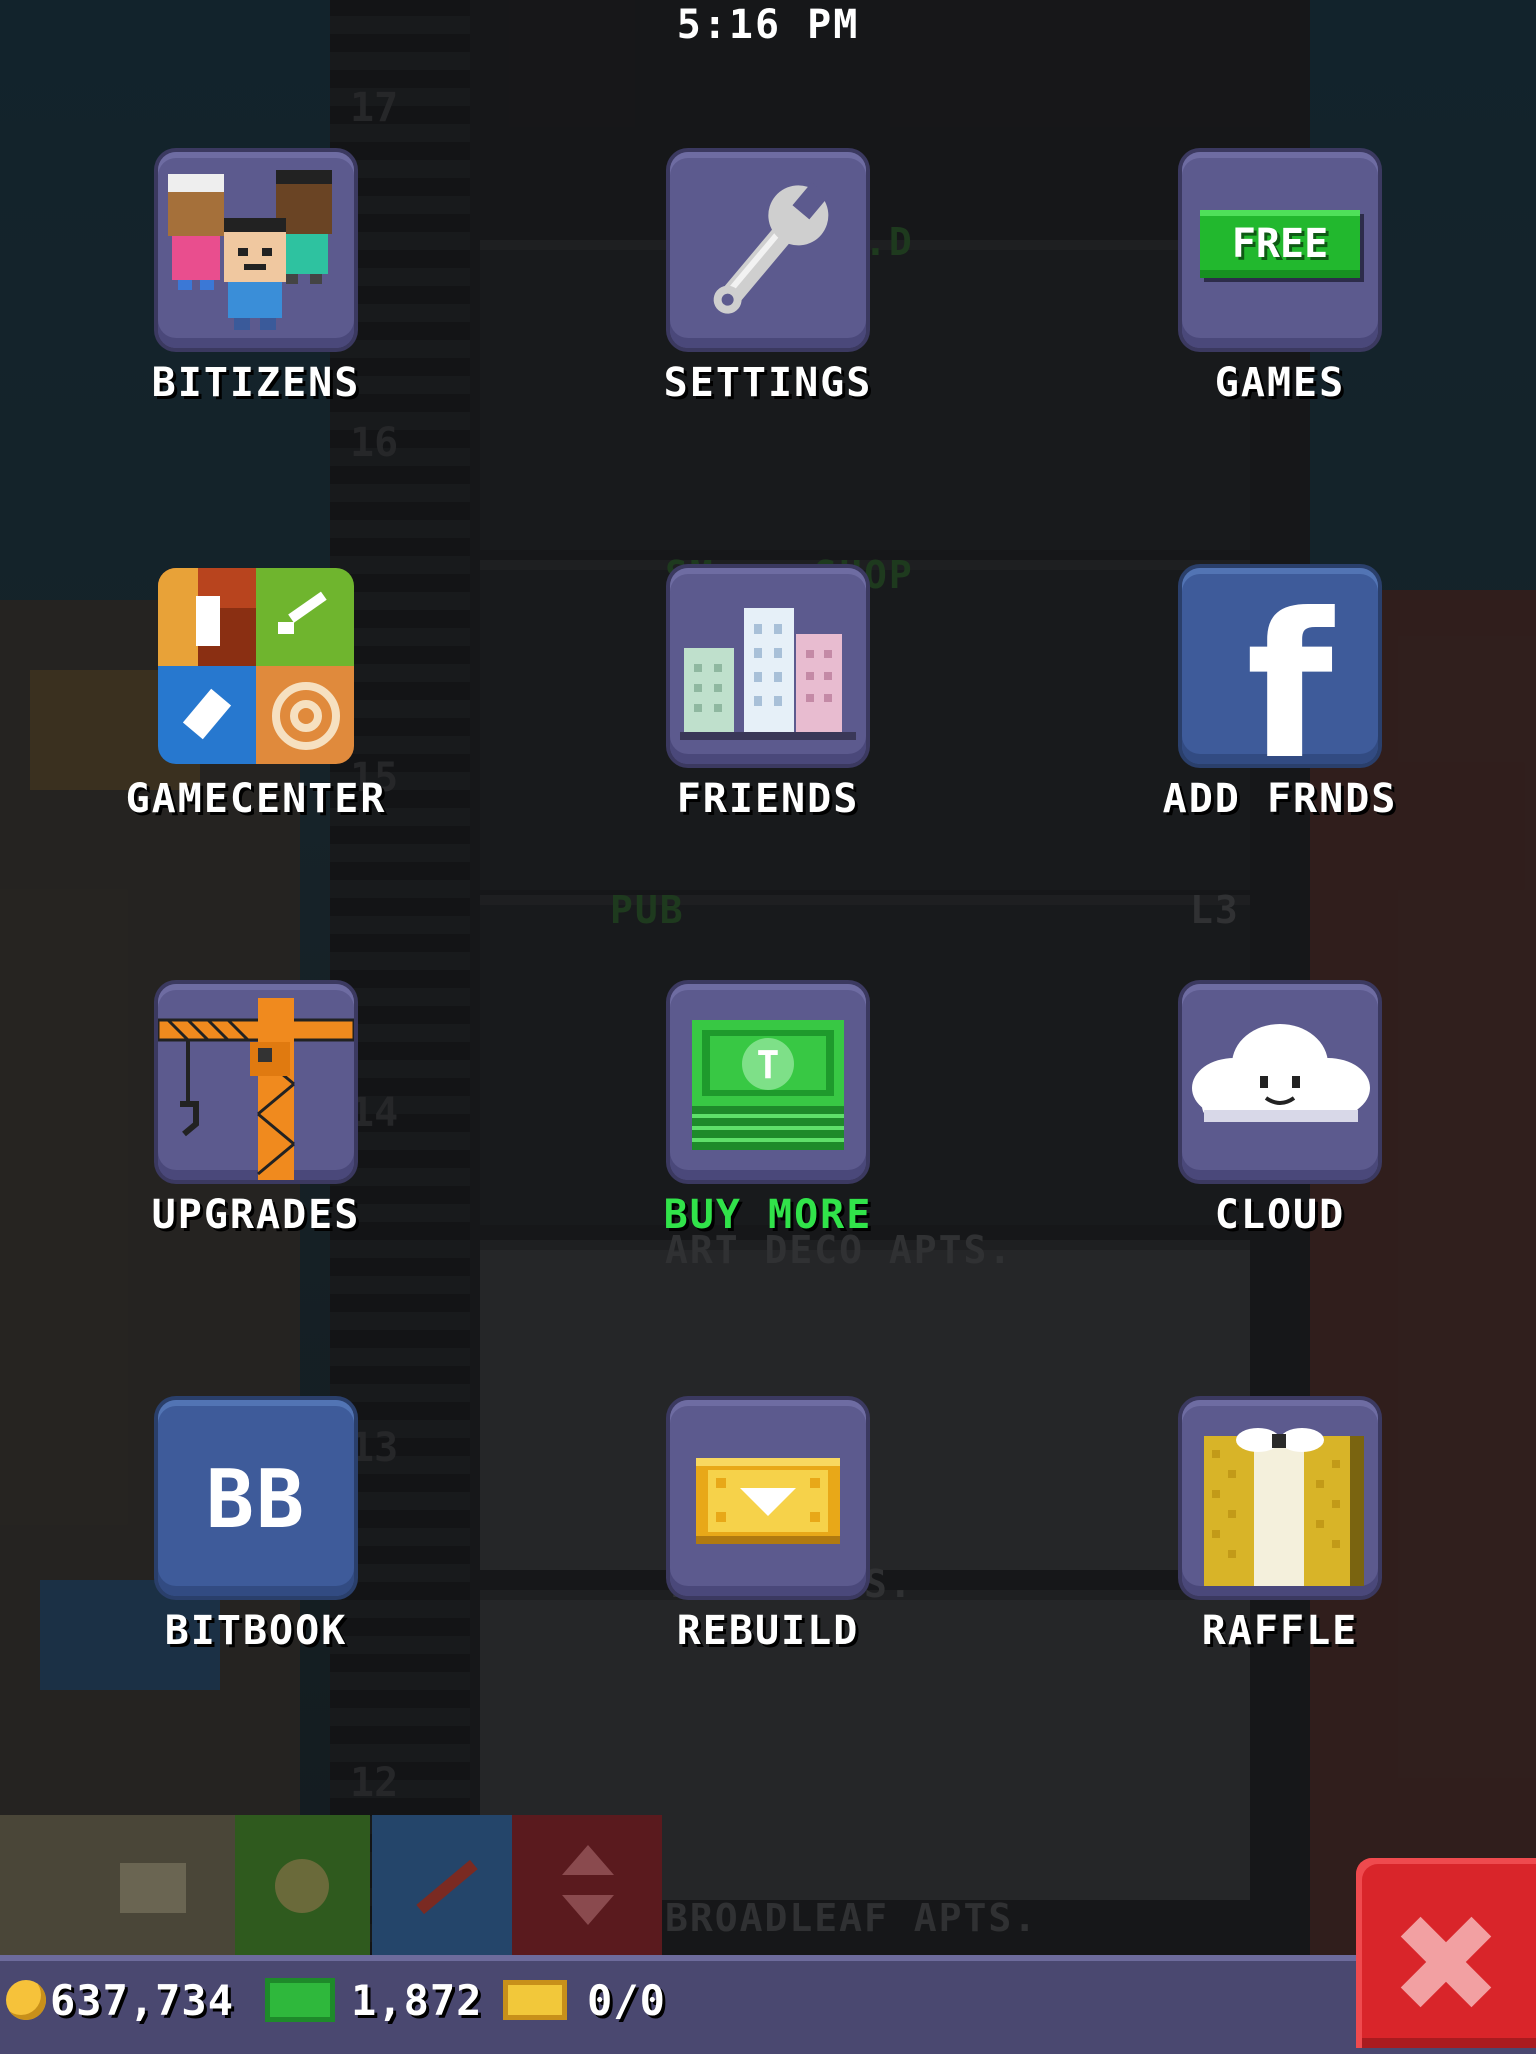  I want to click on bitbook-icon: BB, so click(256, 1499).